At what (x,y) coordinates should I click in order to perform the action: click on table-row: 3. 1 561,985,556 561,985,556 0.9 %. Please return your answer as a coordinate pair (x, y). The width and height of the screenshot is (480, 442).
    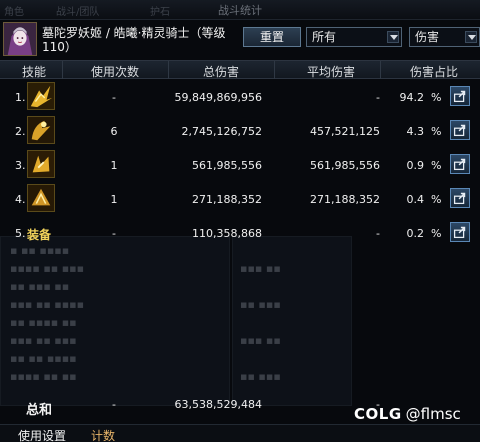
    Looking at the image, I should click on (240, 165).